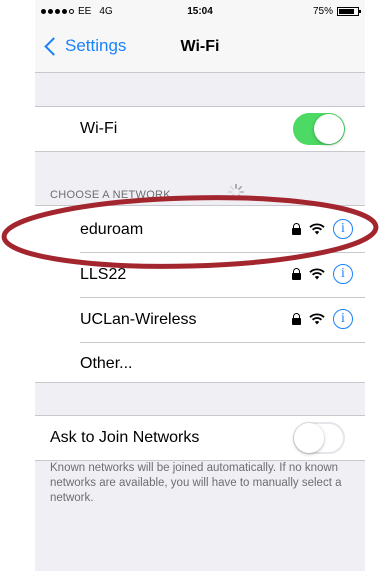 The image size is (381, 571). What do you see at coordinates (200, 275) in the screenshot?
I see `network-row-lls22: LLS22 i` at bounding box center [200, 275].